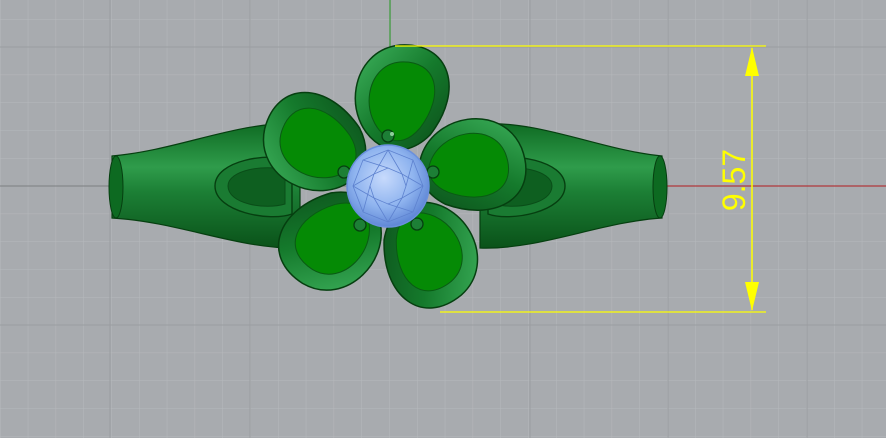 Image resolution: width=886 pixels, height=438 pixels. Describe the element at coordinates (388, 186) in the screenshot. I see `center-stone` at that location.